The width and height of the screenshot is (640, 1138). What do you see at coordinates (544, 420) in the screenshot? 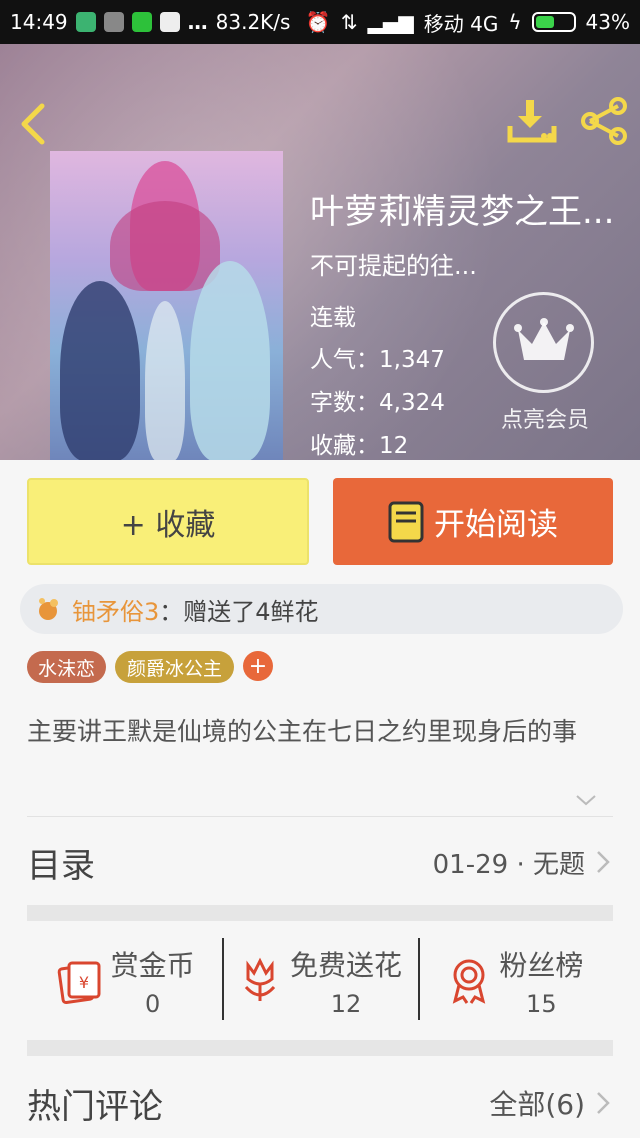
I see `vip-label: 点亮会员` at bounding box center [544, 420].